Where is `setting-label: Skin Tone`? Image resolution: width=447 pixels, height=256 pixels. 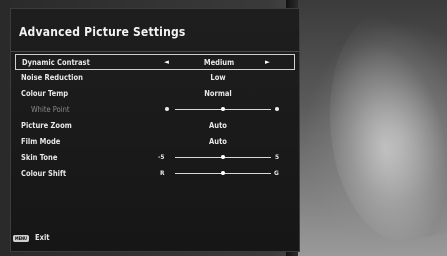
setting-label: Skin Tone is located at coordinates (39, 157).